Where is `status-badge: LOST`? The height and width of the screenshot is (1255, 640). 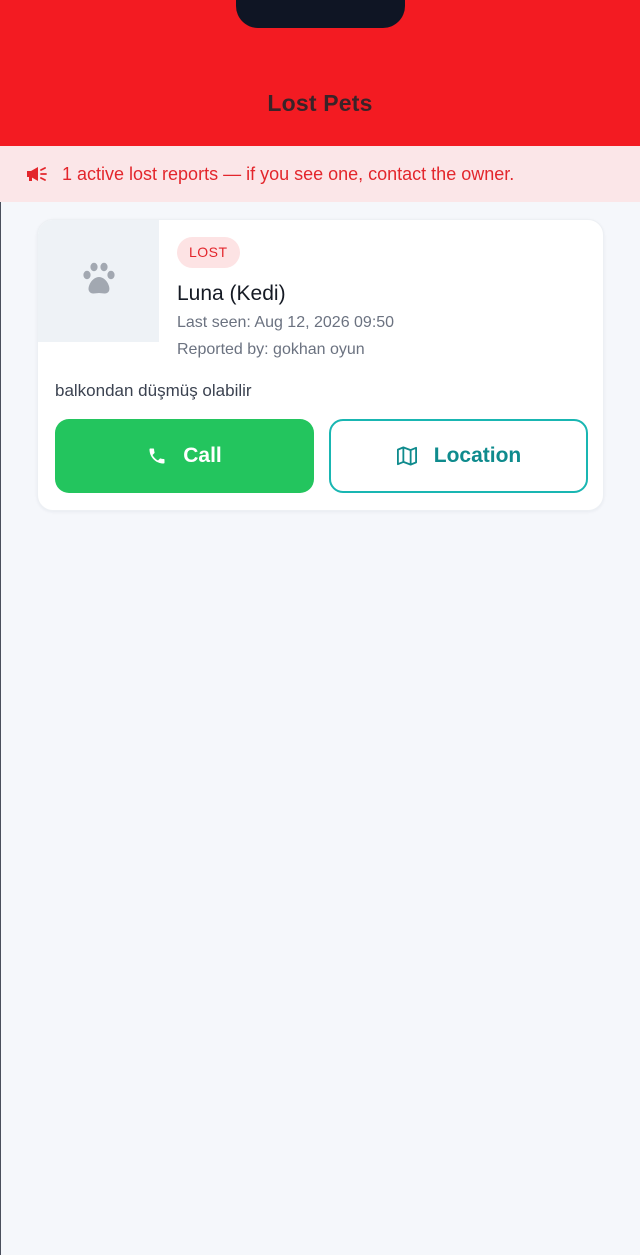 status-badge: LOST is located at coordinates (208, 252).